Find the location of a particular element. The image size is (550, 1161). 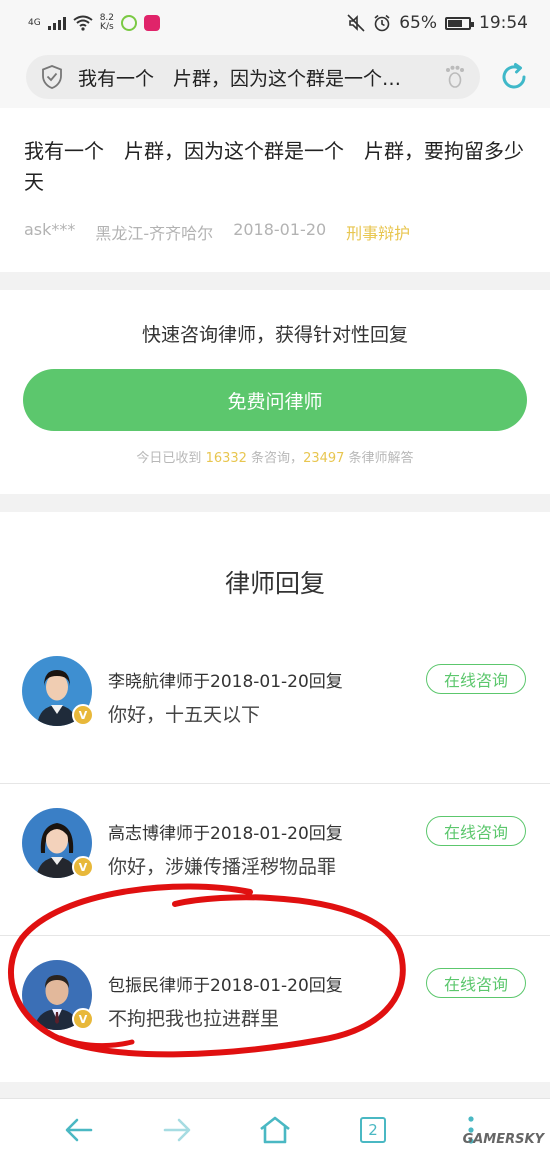

battery-icon is located at coordinates (459, 23).